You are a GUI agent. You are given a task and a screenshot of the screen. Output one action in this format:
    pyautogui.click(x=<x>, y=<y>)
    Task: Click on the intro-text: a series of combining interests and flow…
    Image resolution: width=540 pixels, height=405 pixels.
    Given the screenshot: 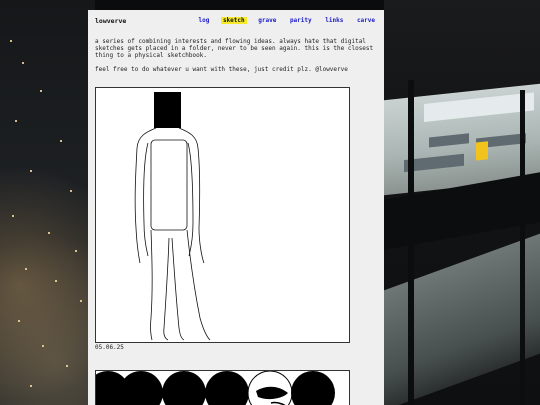 What is the action you would take?
    pyautogui.click(x=236, y=59)
    